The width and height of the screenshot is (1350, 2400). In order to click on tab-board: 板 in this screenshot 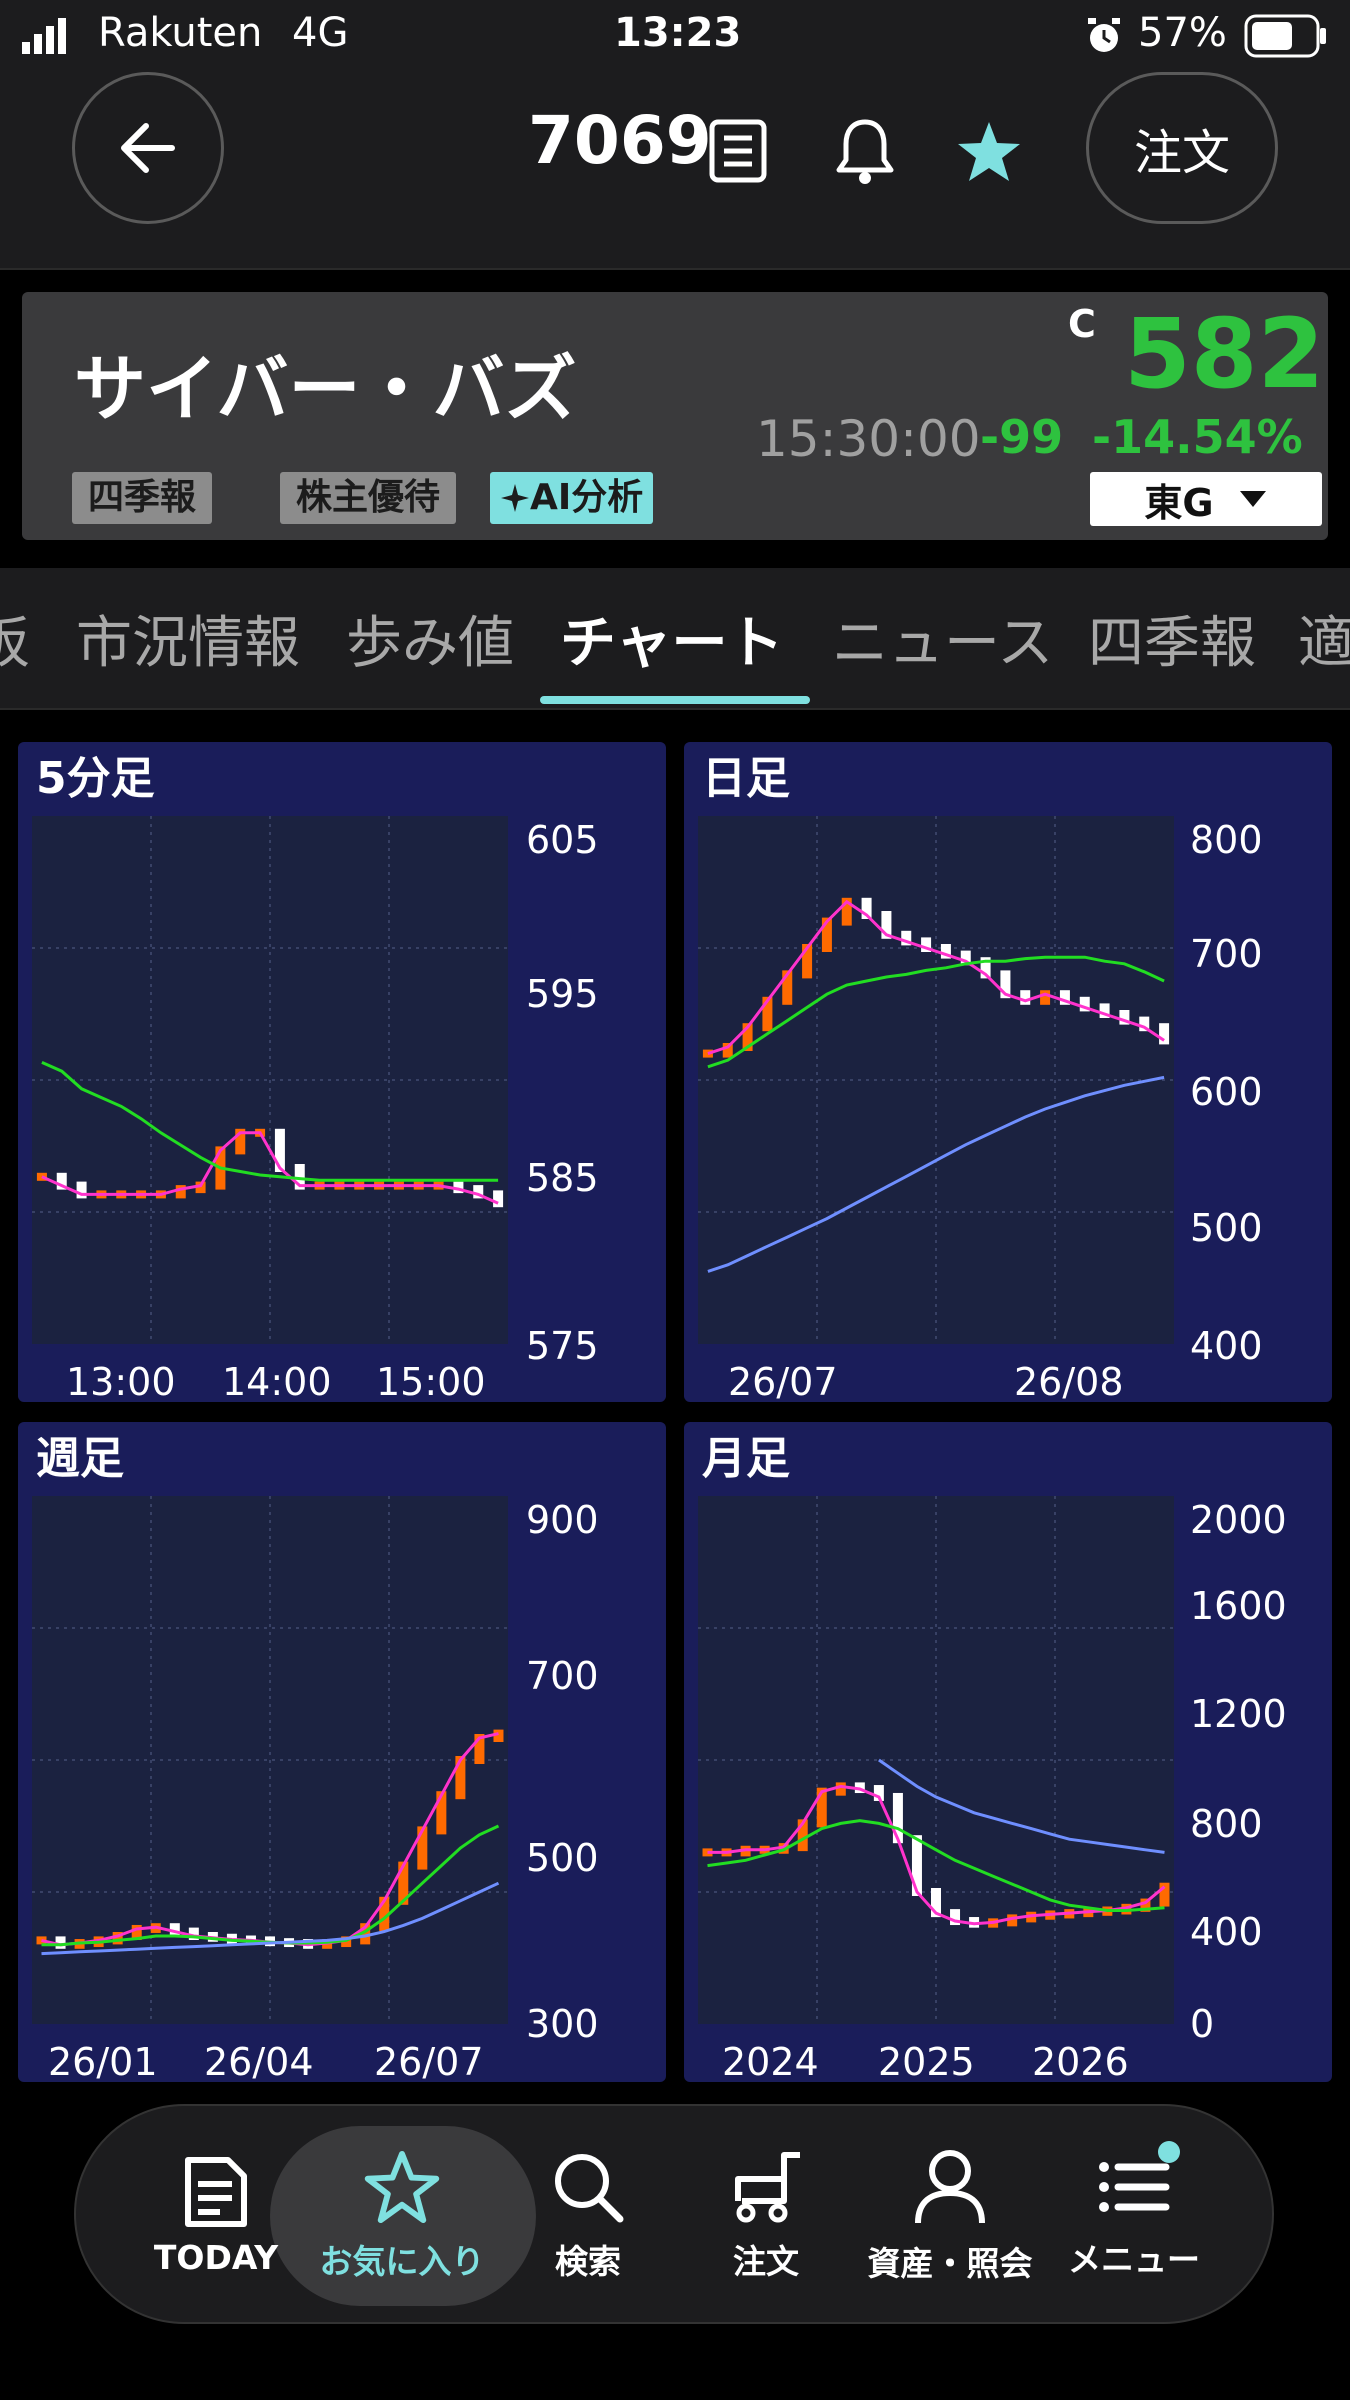, I will do `click(15, 638)`.